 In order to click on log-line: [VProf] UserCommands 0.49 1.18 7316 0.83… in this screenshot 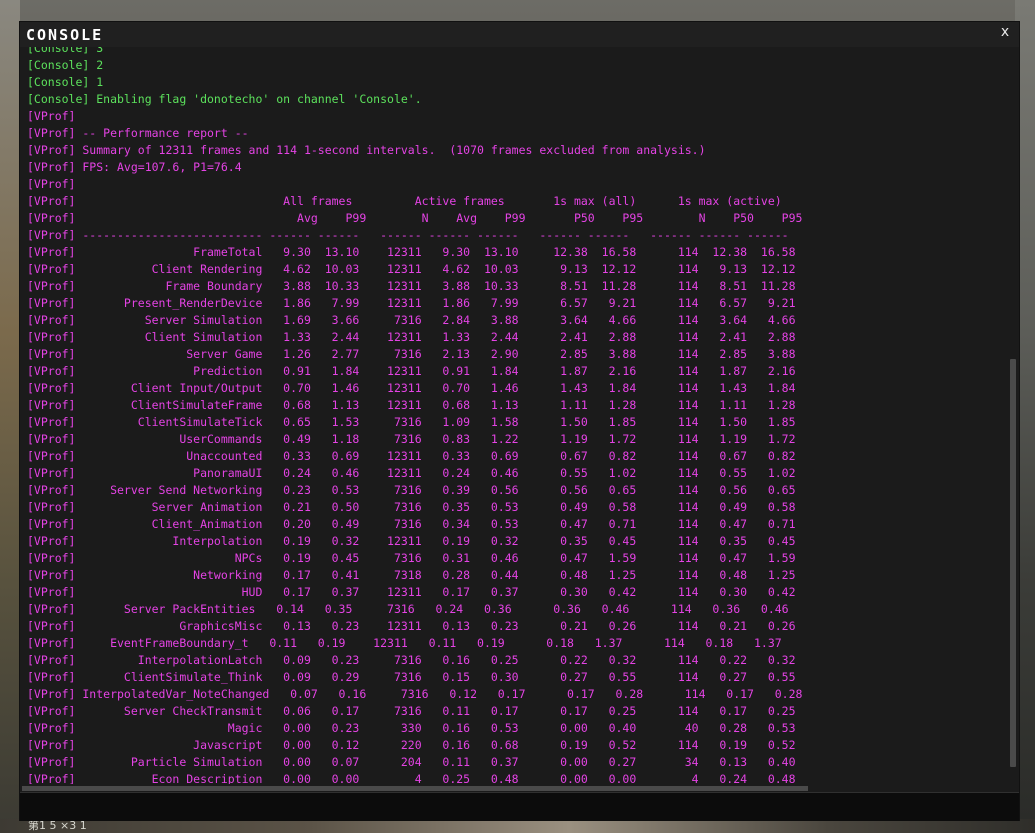, I will do `click(411, 439)`.